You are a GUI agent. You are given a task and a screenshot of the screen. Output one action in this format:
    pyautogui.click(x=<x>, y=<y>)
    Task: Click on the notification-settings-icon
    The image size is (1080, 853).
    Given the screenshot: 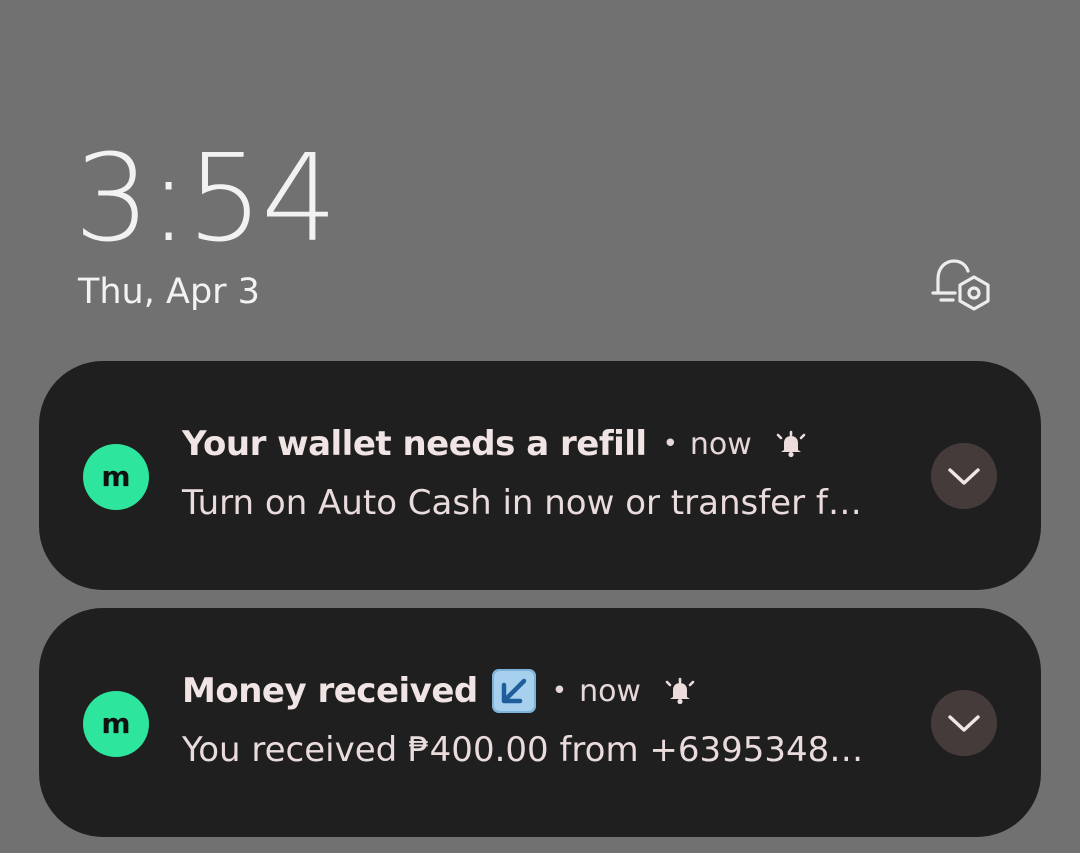 What is the action you would take?
    pyautogui.click(x=961, y=285)
    